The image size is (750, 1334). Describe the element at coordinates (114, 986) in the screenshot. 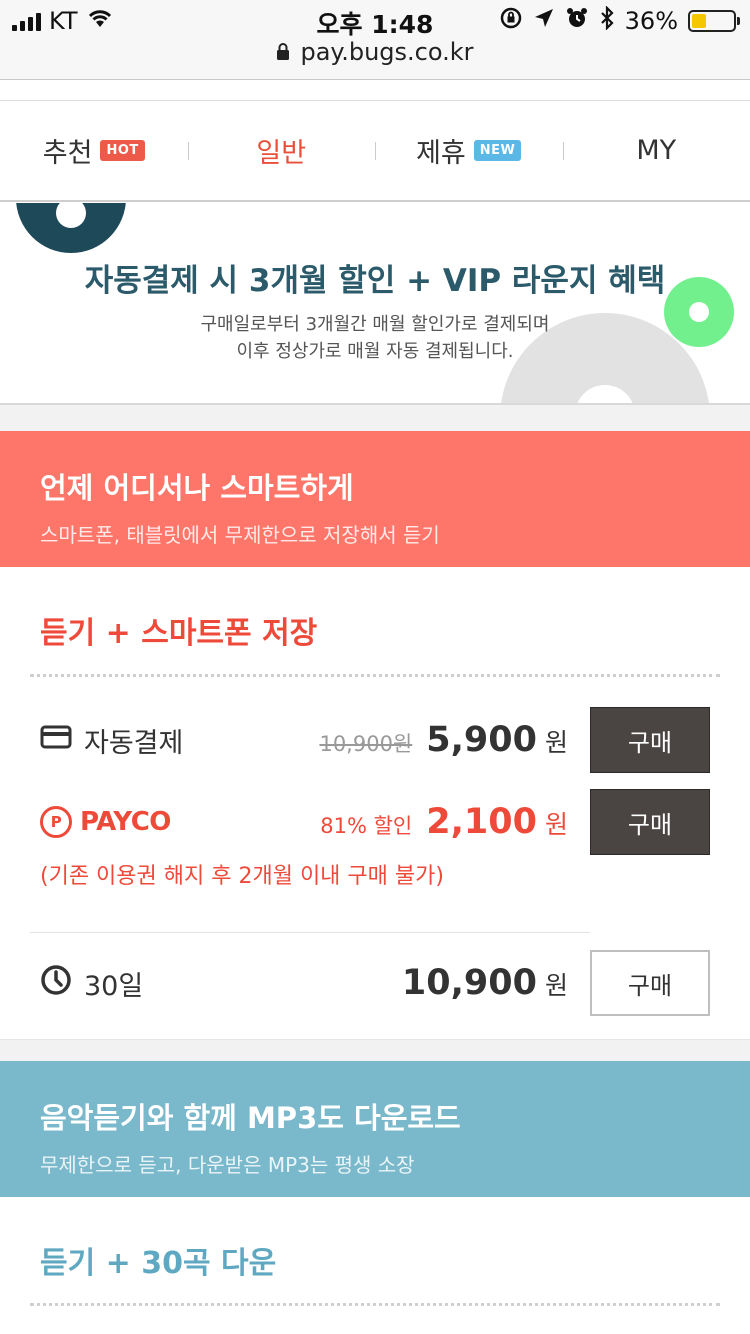

I see `days-label: 30일` at that location.